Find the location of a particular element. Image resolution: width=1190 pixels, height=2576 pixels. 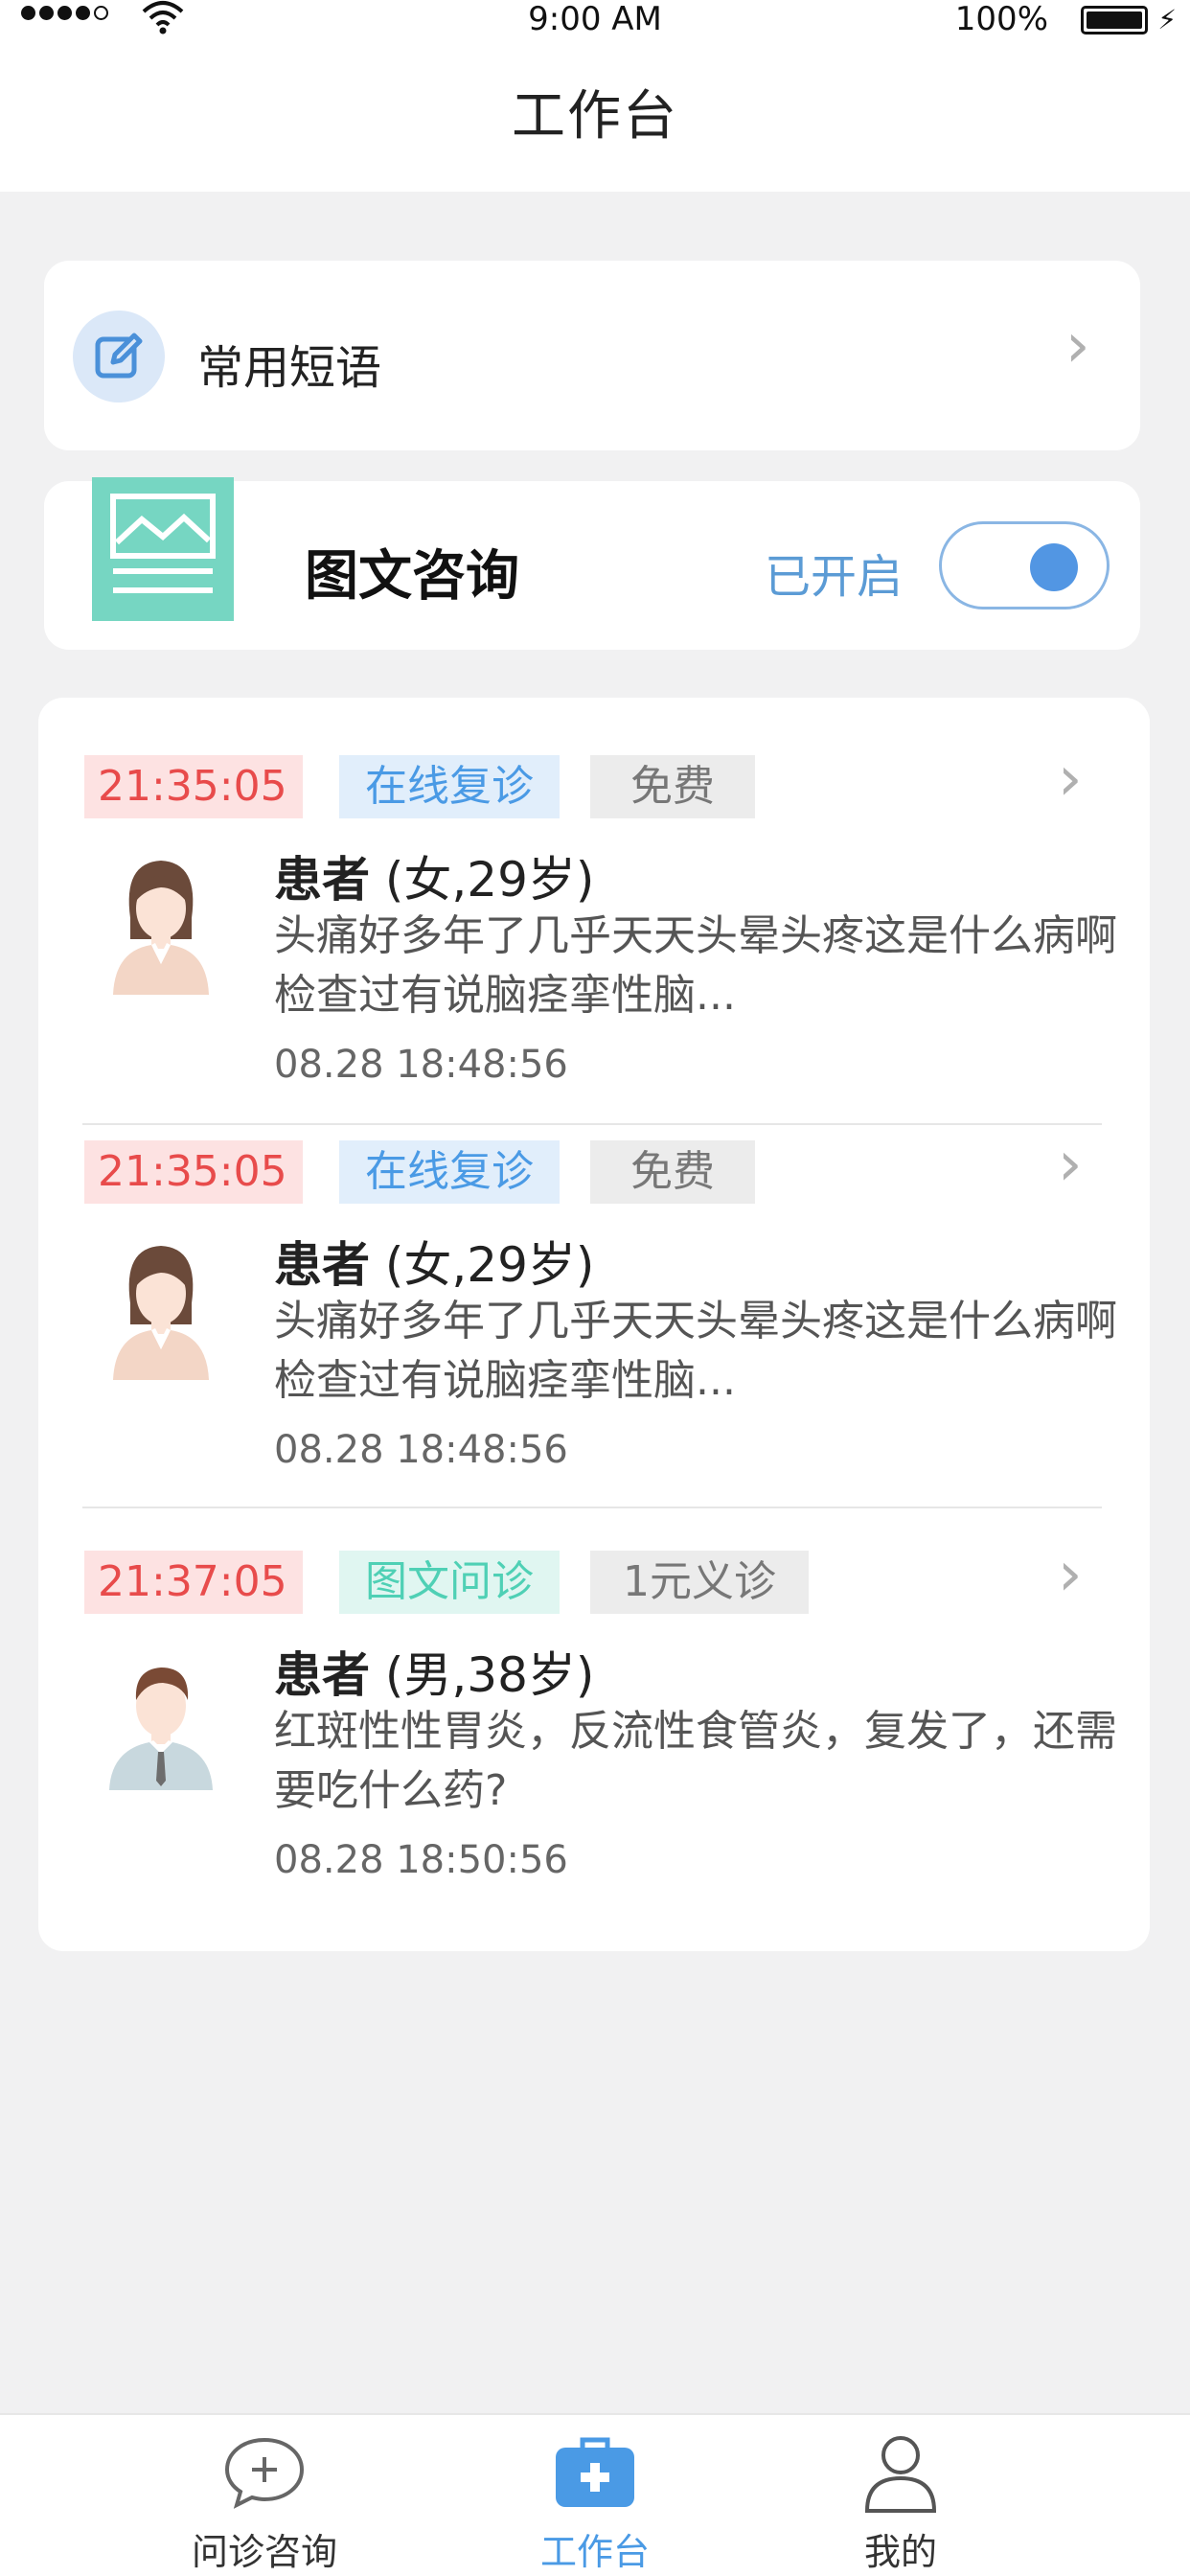

image-text-consult-row: 图文咨询 已开启 is located at coordinates (592, 563).